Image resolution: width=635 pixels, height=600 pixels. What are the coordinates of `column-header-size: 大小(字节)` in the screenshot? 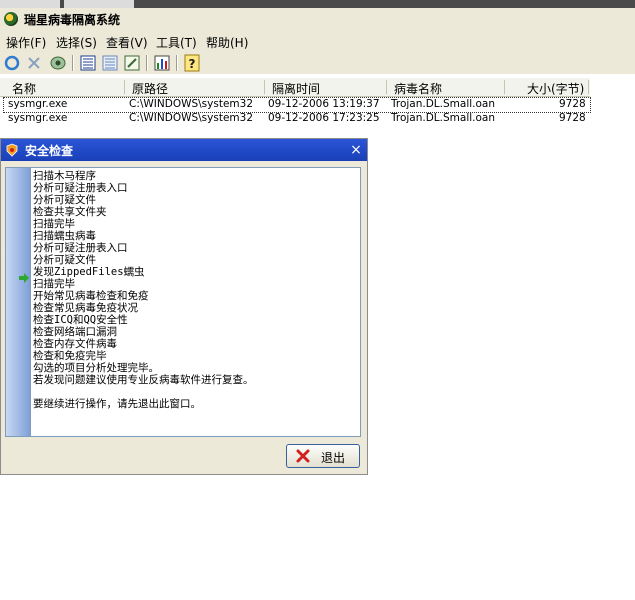 It's located at (555, 88).